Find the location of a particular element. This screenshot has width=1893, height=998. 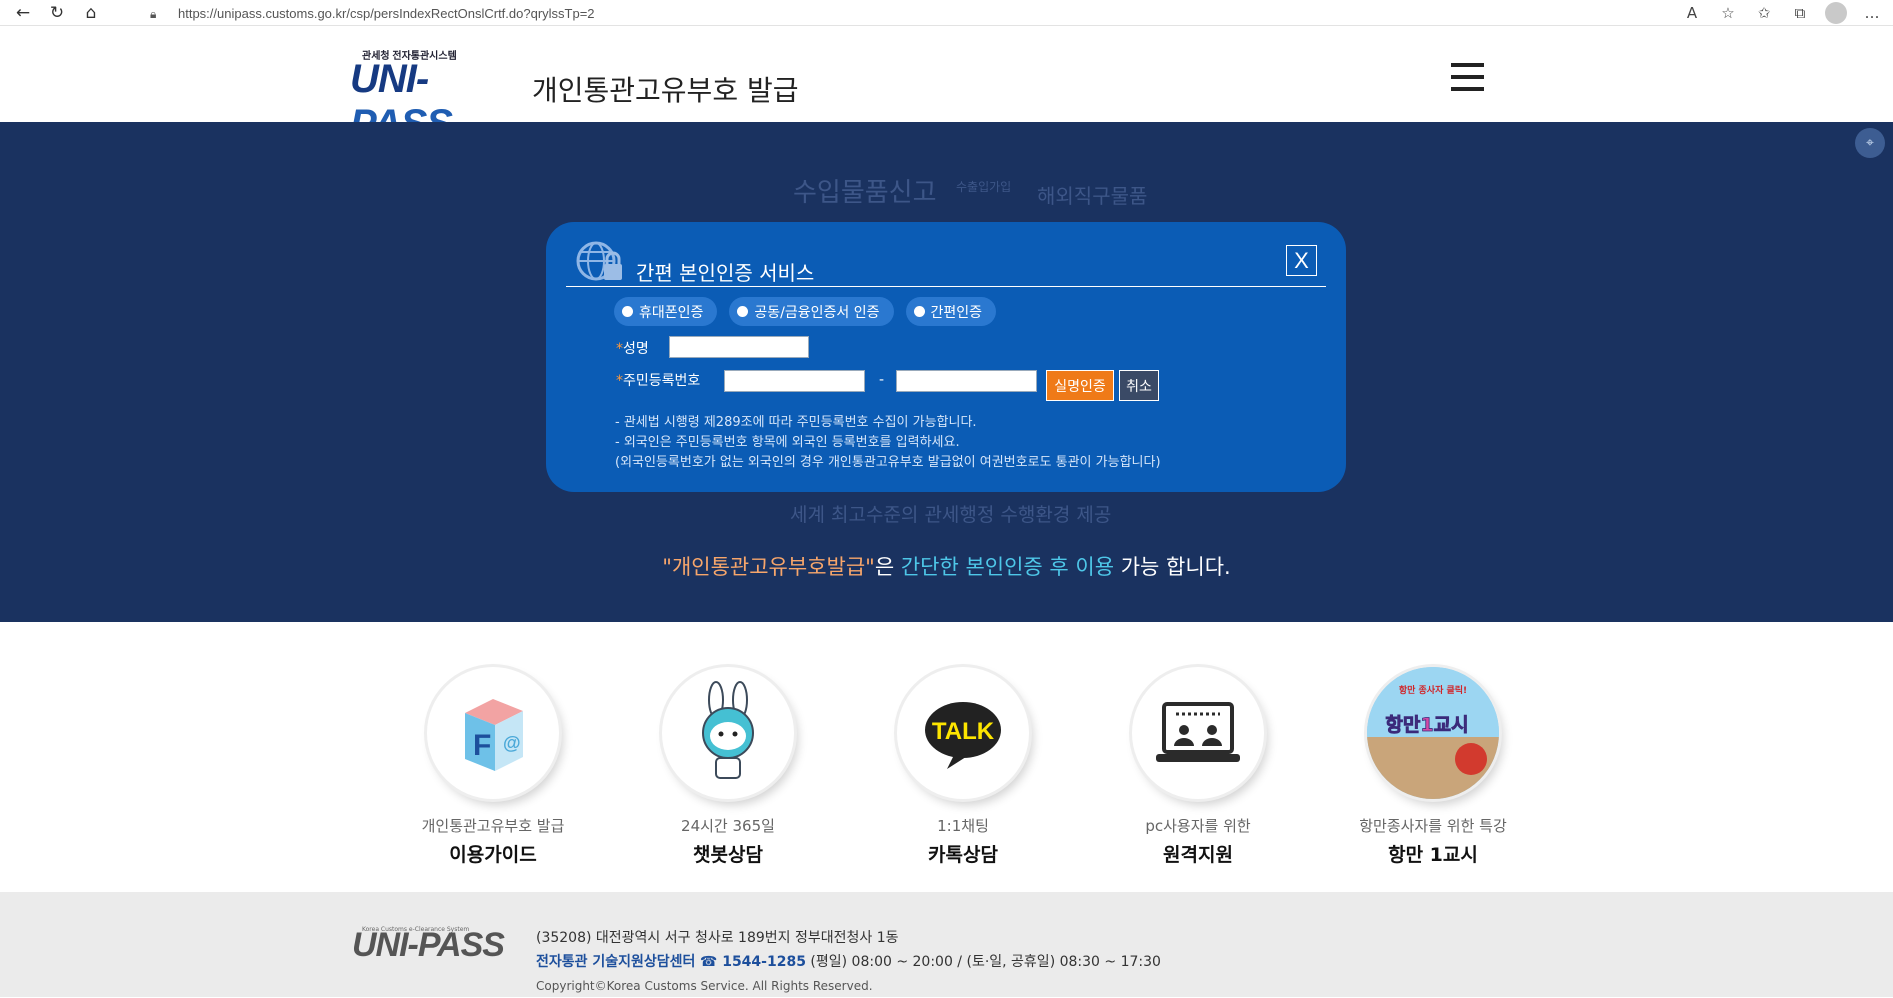

kakao-talk-icon: TALK is located at coordinates (963, 733).